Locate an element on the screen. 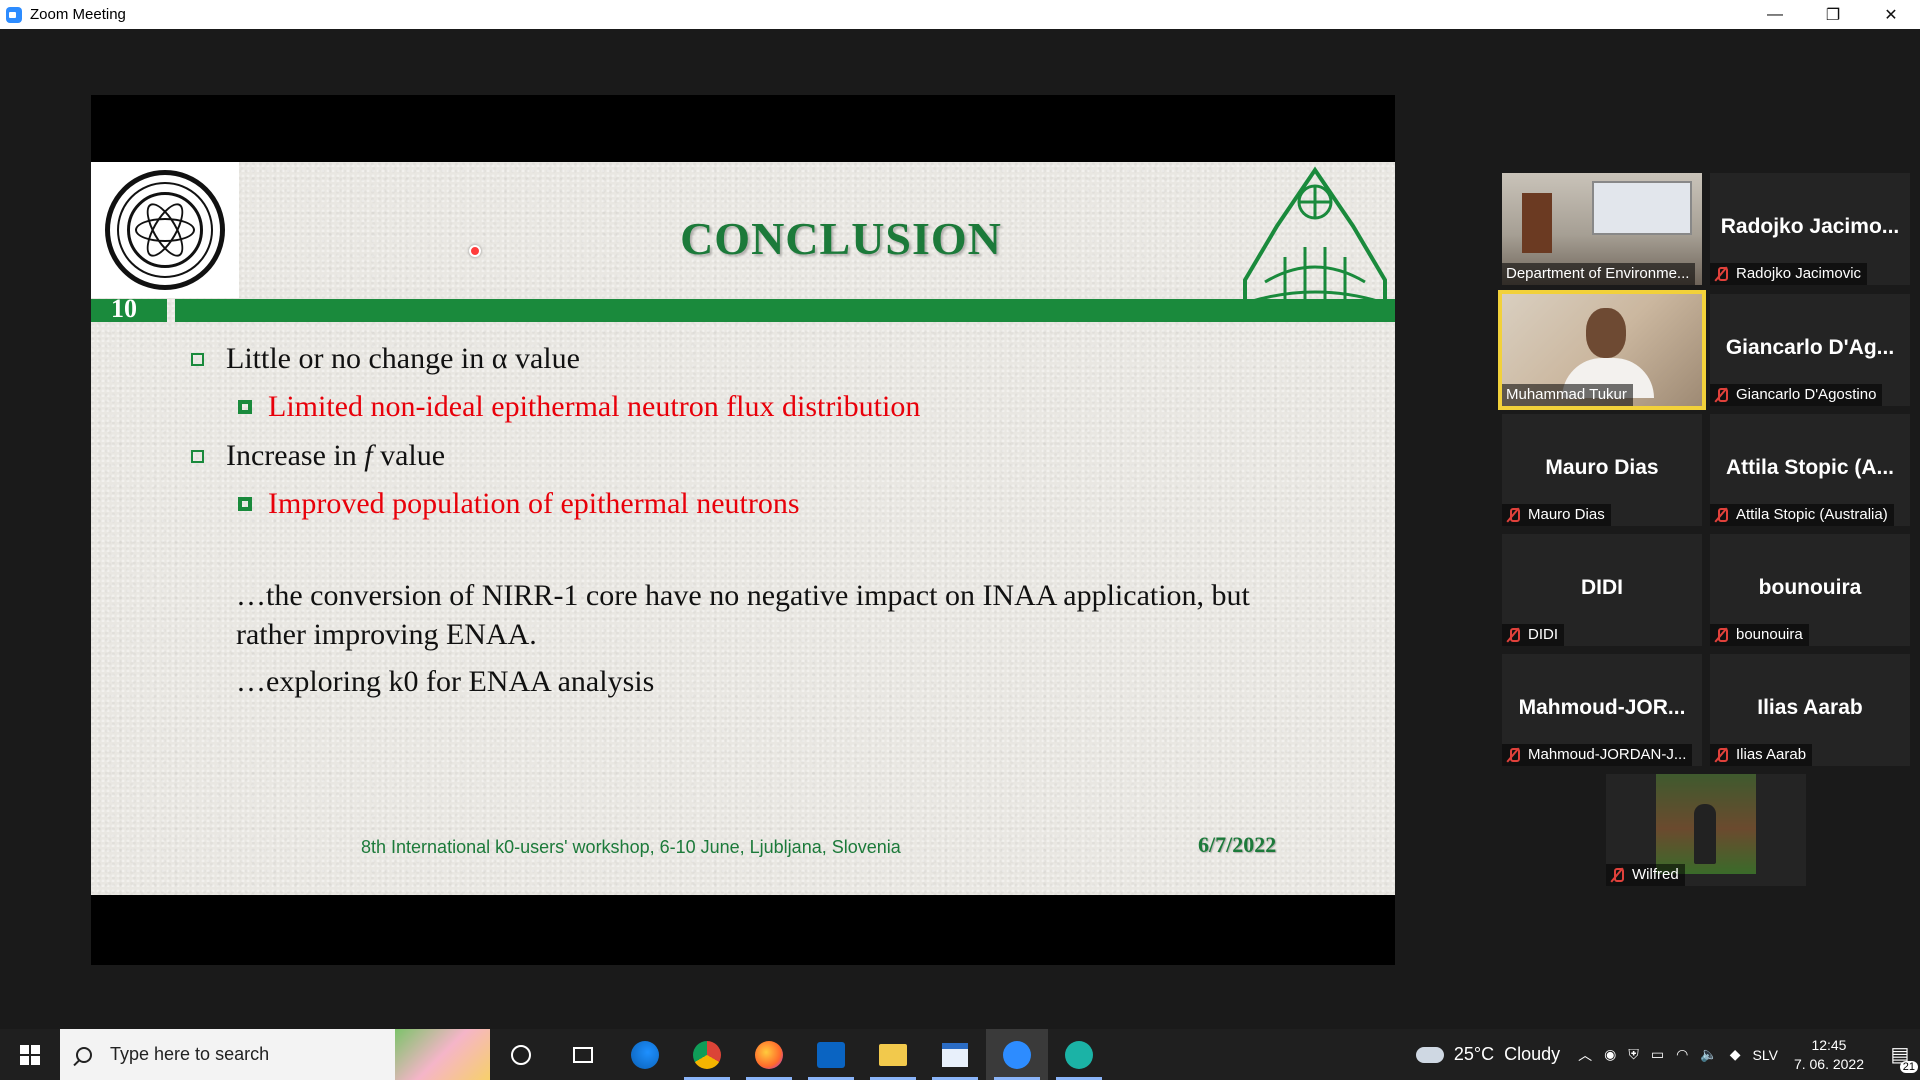 This screenshot has height=1080, width=1920. zoom-icon is located at coordinates (1017, 1054).